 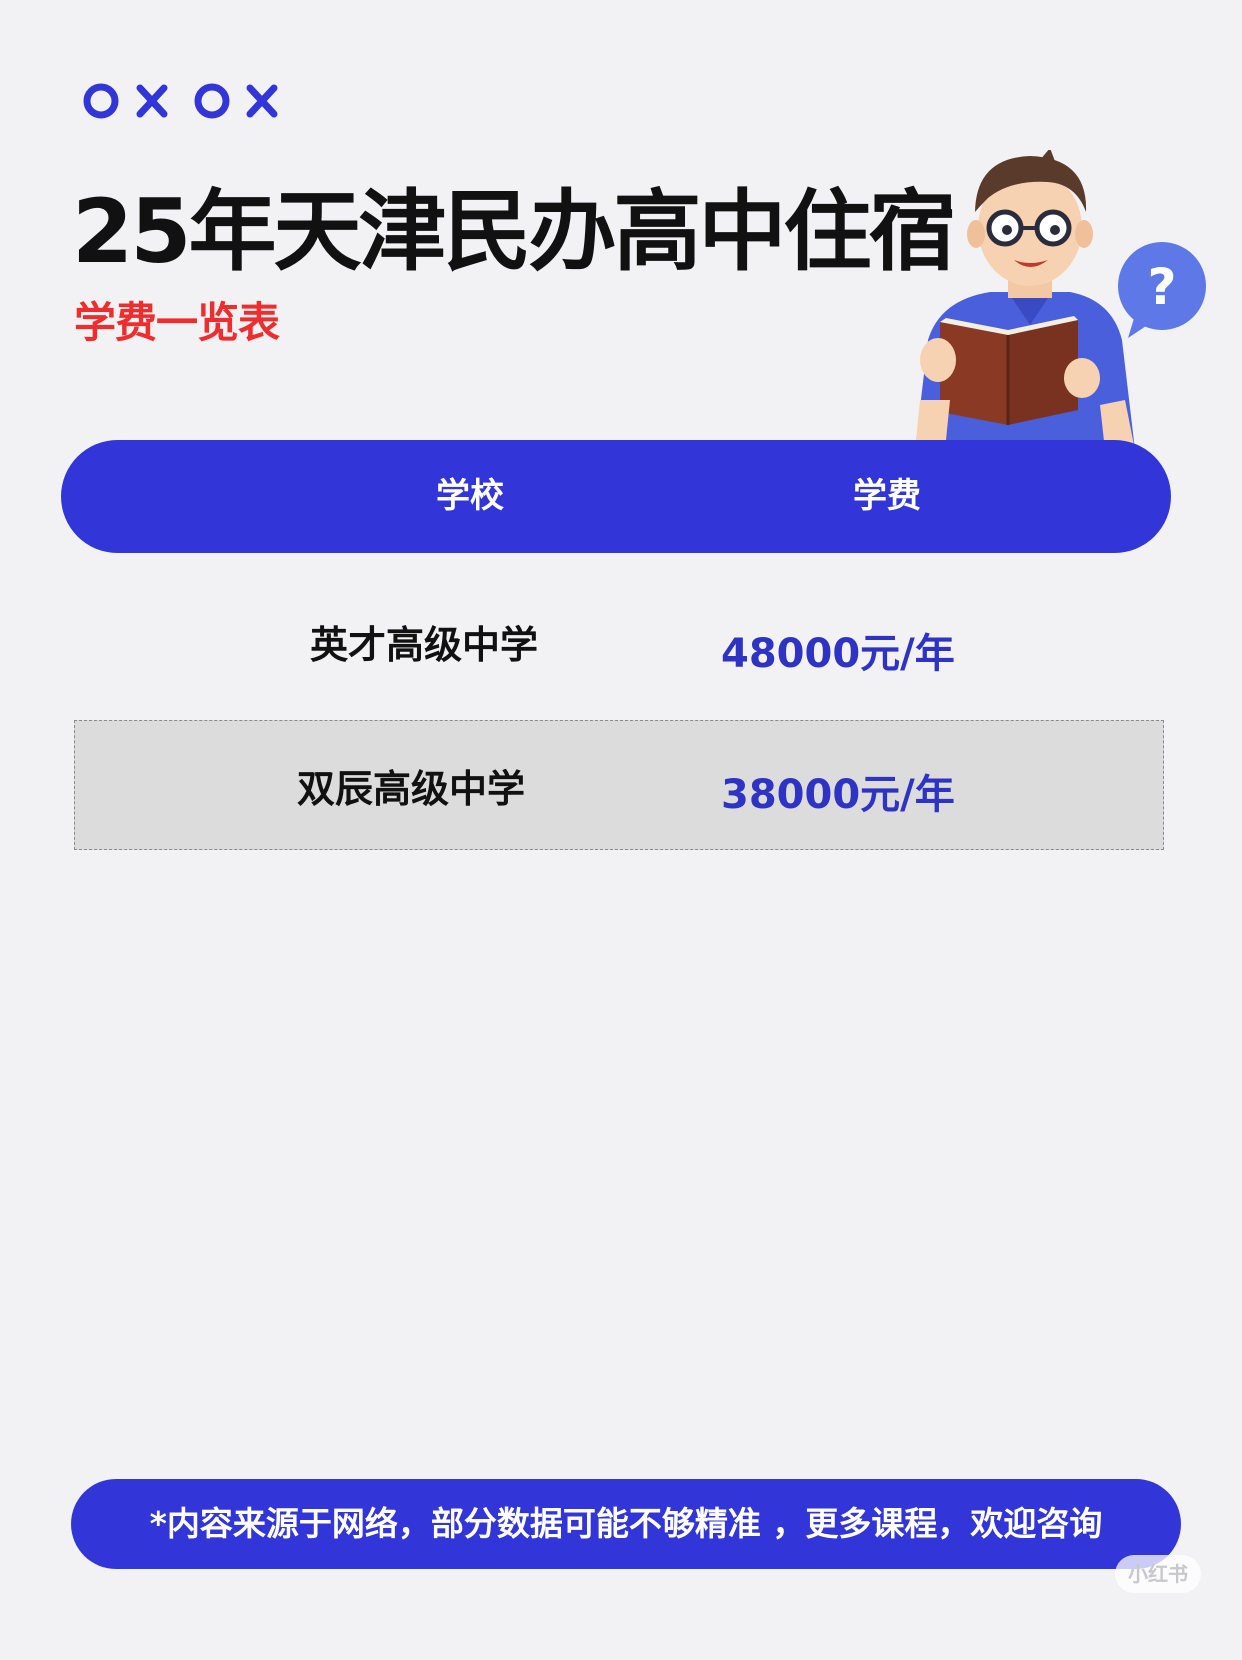 What do you see at coordinates (616, 496) in the screenshot?
I see `table-header: 学校 学费` at bounding box center [616, 496].